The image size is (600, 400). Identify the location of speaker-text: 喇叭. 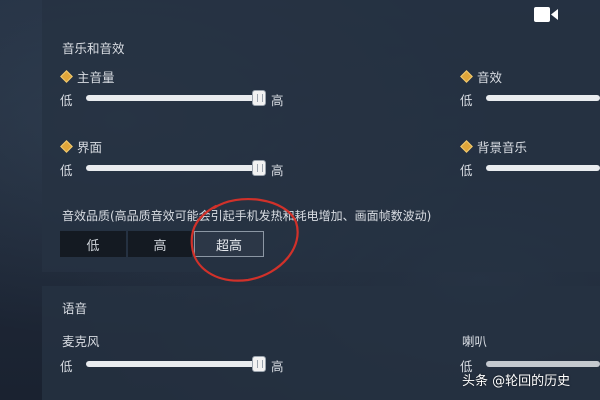
(475, 341).